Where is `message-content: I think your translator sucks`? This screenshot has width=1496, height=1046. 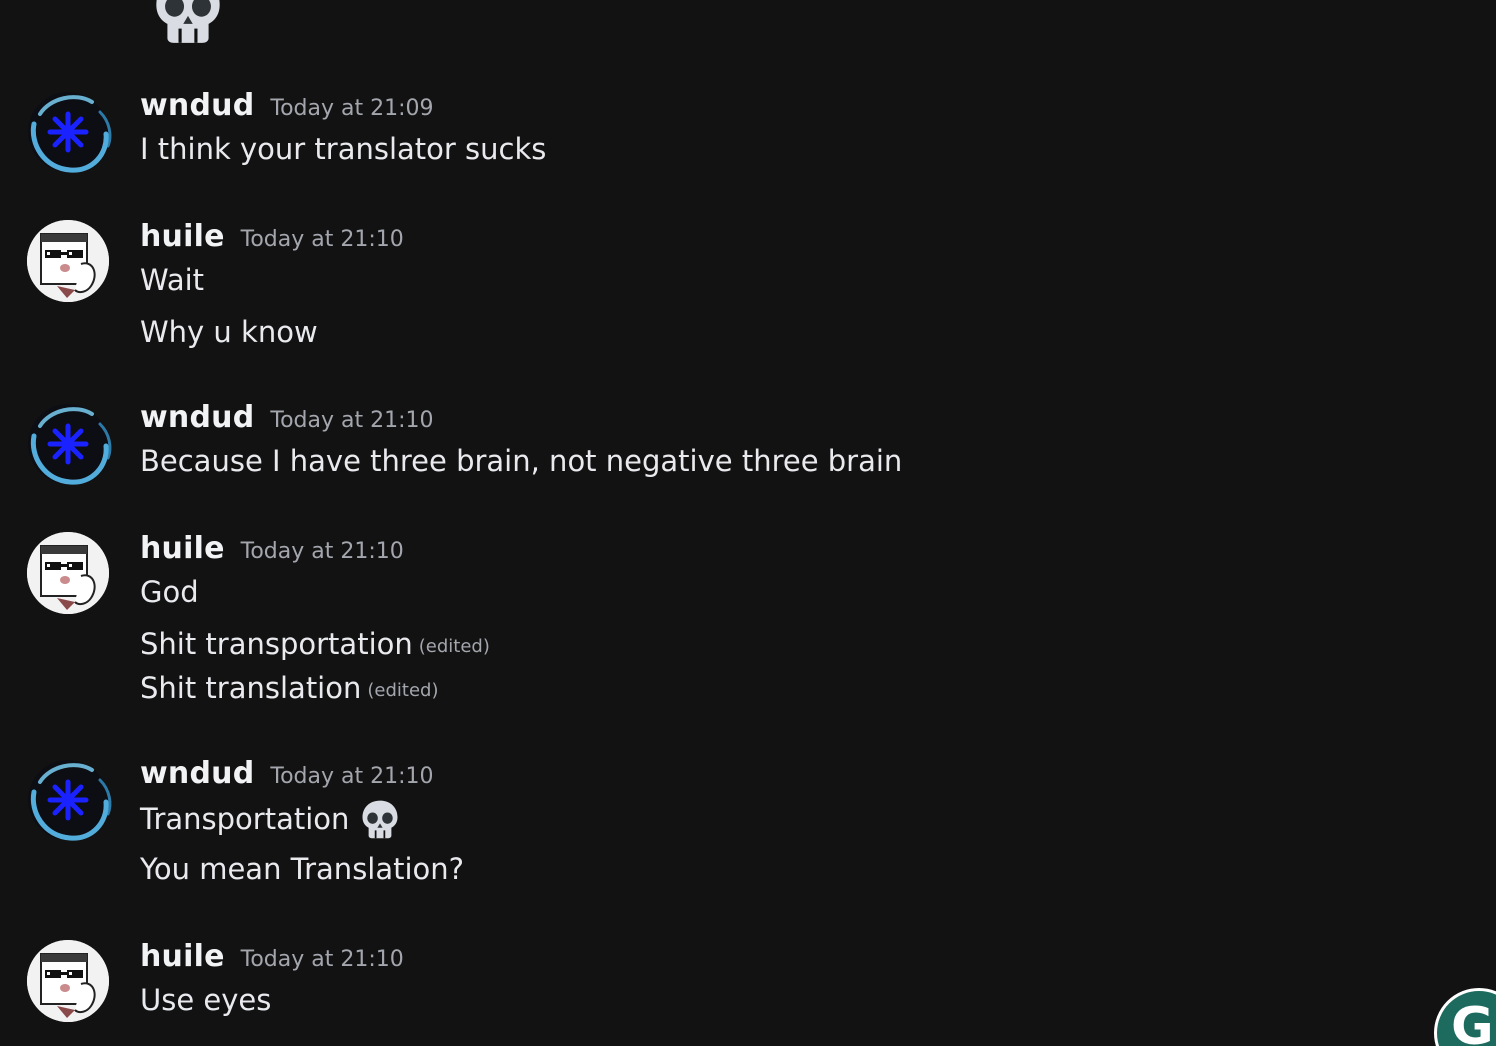
message-content: I think your translator sucks is located at coordinates (343, 149).